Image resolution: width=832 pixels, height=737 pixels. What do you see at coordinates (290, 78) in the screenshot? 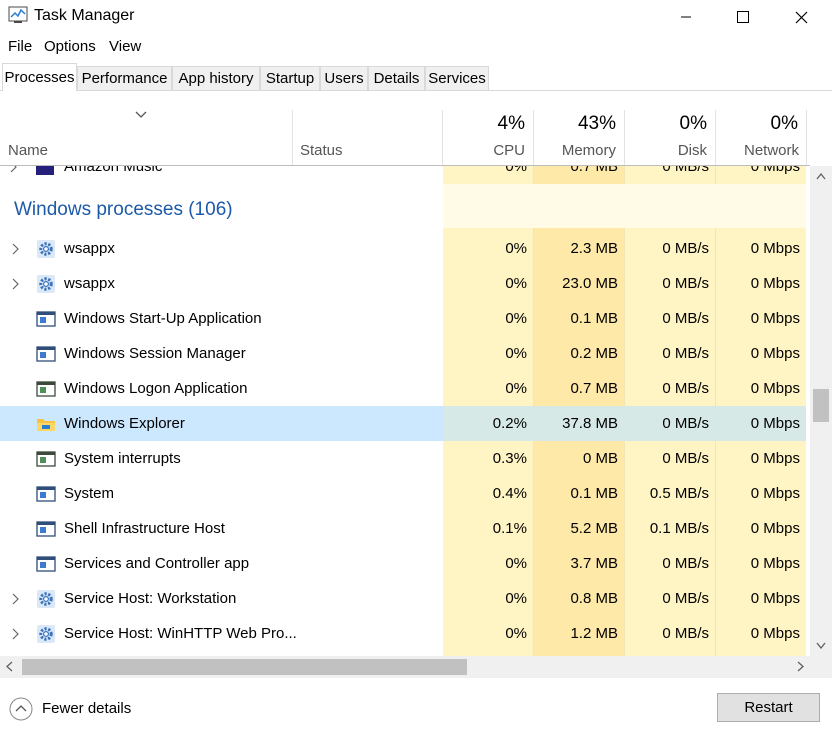
I see `tab-startup: Startup` at bounding box center [290, 78].